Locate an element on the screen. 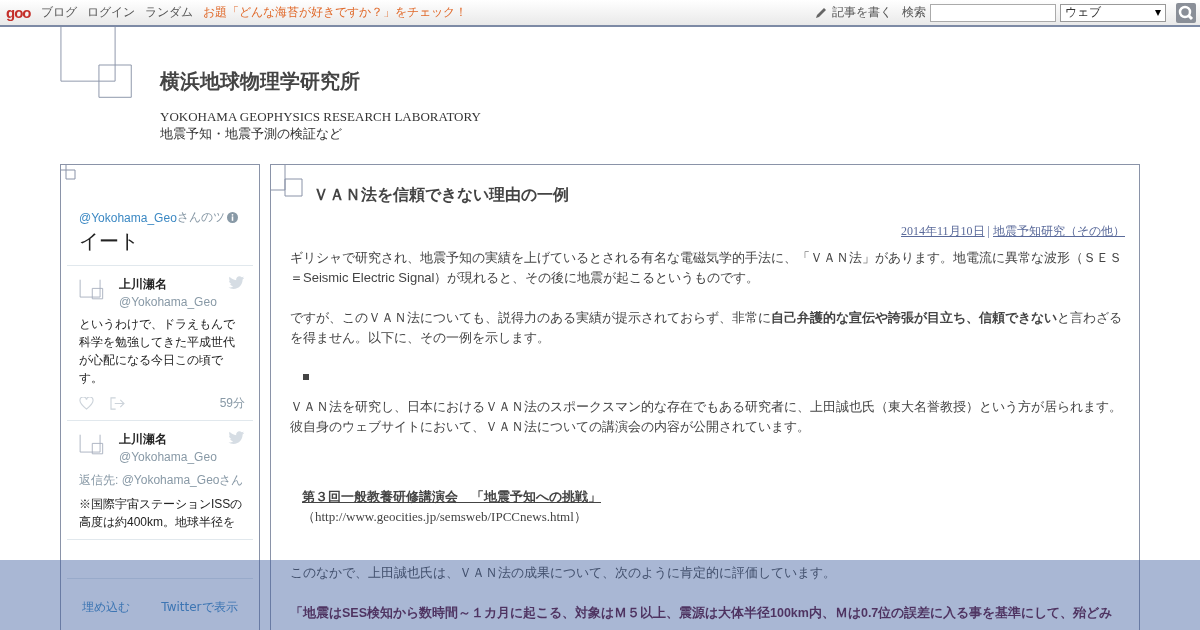 Image resolution: width=1200 pixels, height=630 pixels. search-icon is located at coordinates (1186, 12).